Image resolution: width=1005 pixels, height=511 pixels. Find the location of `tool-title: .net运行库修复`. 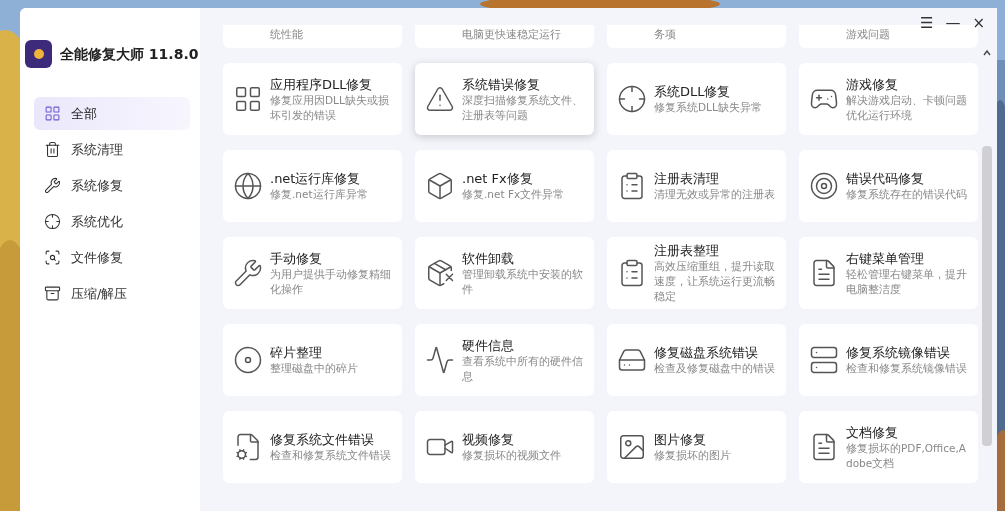

tool-title: .net运行库修复 is located at coordinates (316, 178).